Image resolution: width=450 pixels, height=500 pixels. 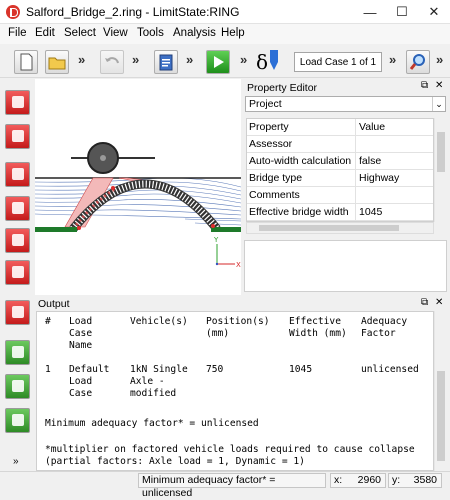 I want to click on view-mechanism-button, so click(x=17, y=386).